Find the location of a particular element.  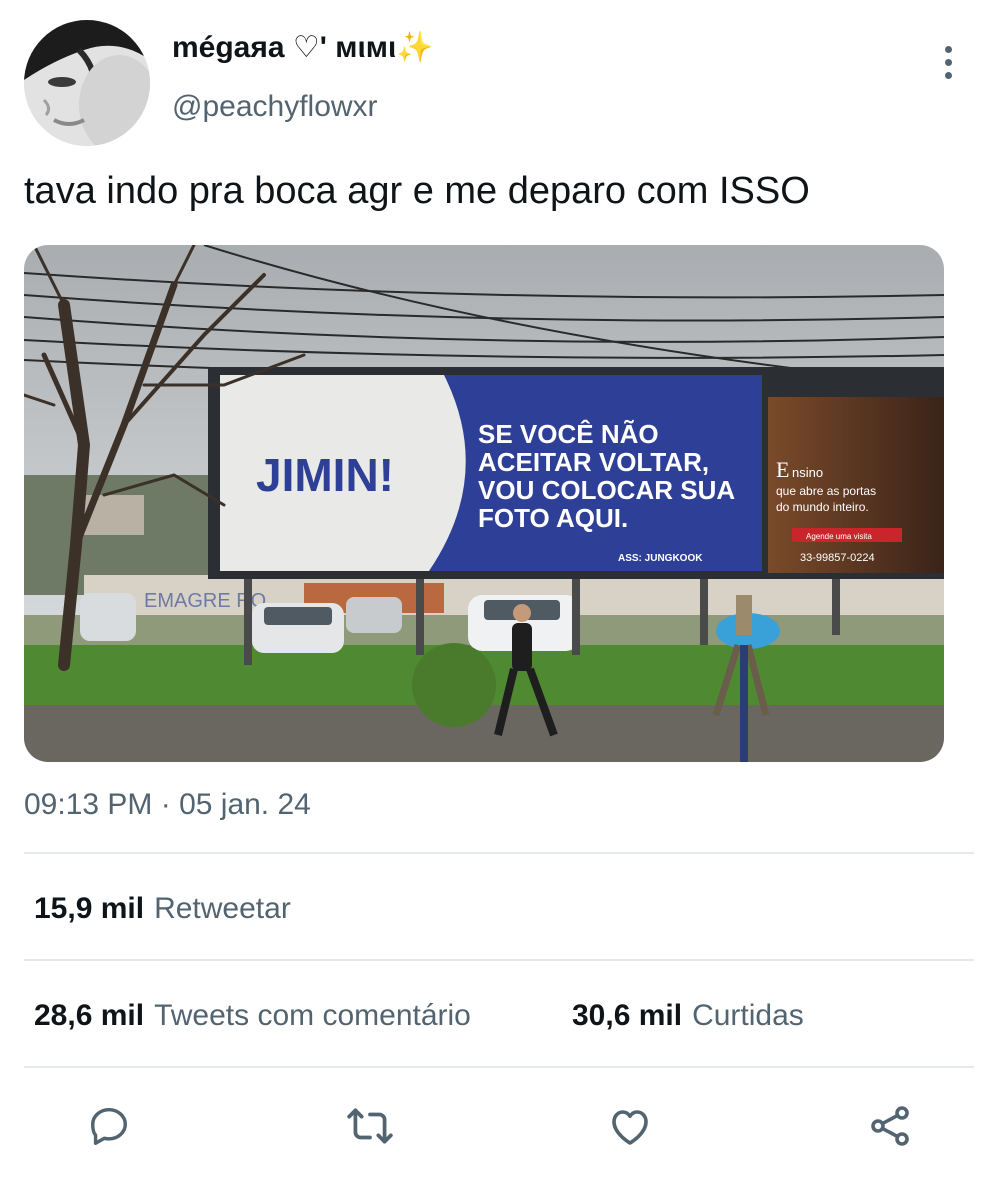

quotes-stat: 28,6 mil Tweets com comentário is located at coordinates (252, 1016).